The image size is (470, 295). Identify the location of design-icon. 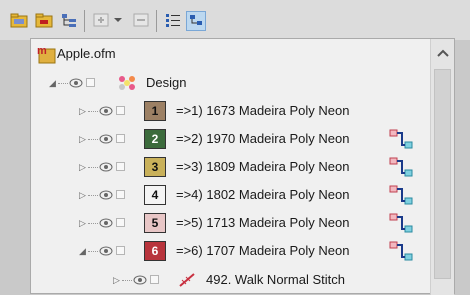
(127, 85).